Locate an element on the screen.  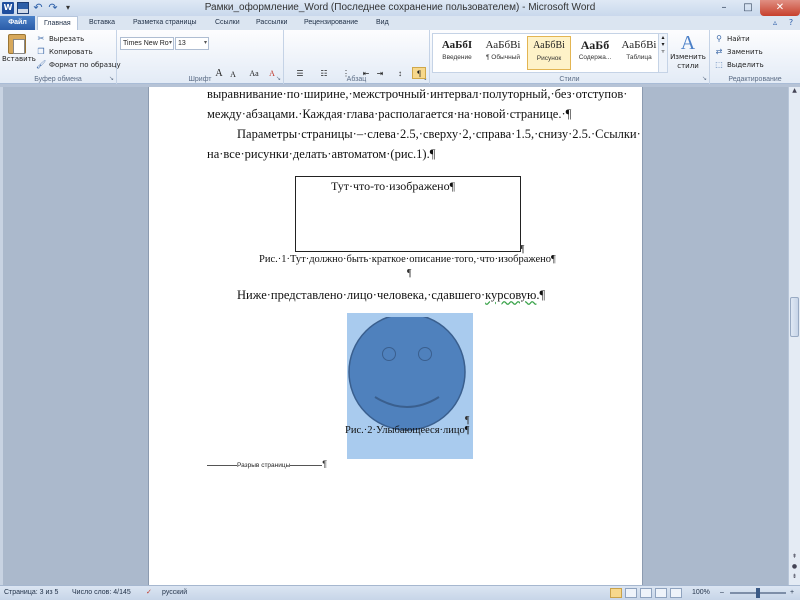
format-painter-button: 🖌 Формат по образцу is located at coordinates (78, 65).